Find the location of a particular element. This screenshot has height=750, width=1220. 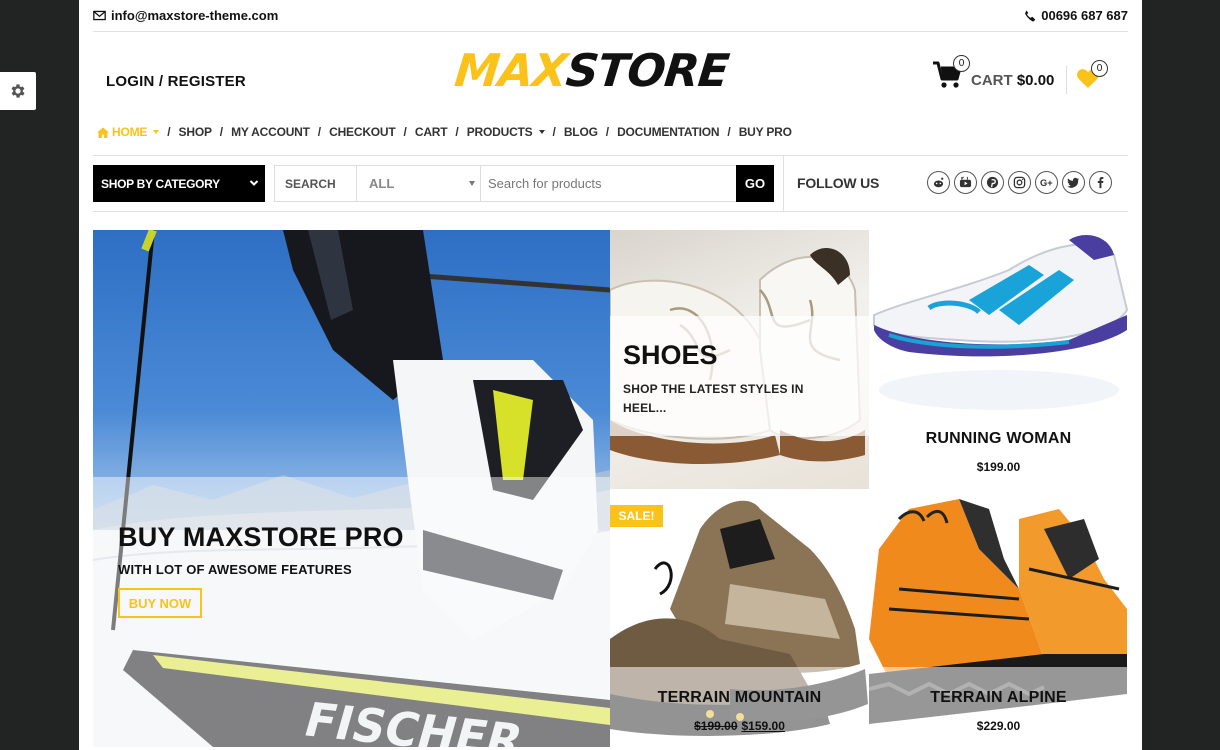

nav-label-home: HOME is located at coordinates (130, 132).